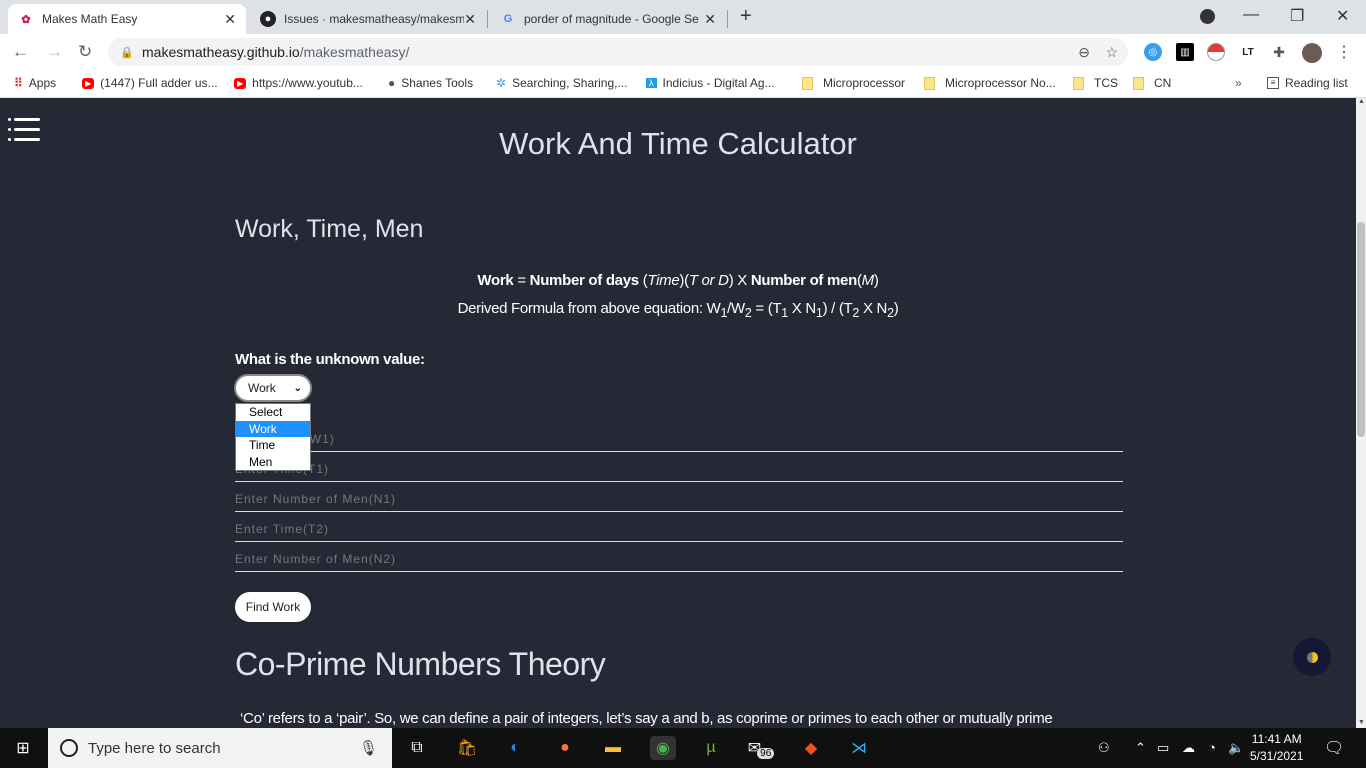 Image resolution: width=1366 pixels, height=768 pixels. Describe the element at coordinates (679, 499) in the screenshot. I see `men1-input: Enter Number of Men(N1)` at that location.